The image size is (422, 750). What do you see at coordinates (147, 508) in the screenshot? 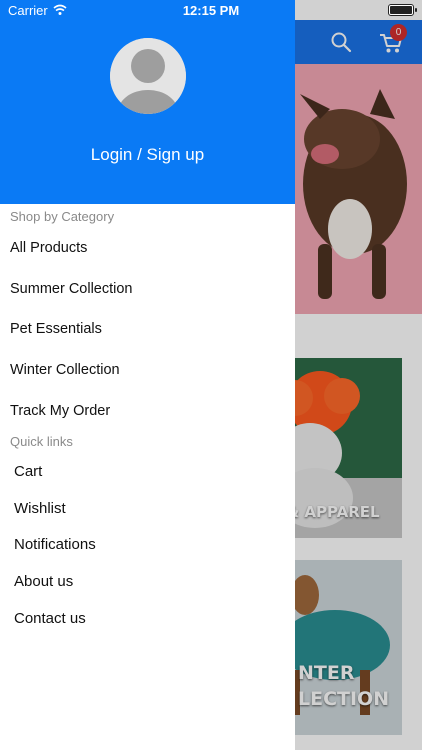
I see `quick-link-wishlist: Wishlist` at bounding box center [147, 508].